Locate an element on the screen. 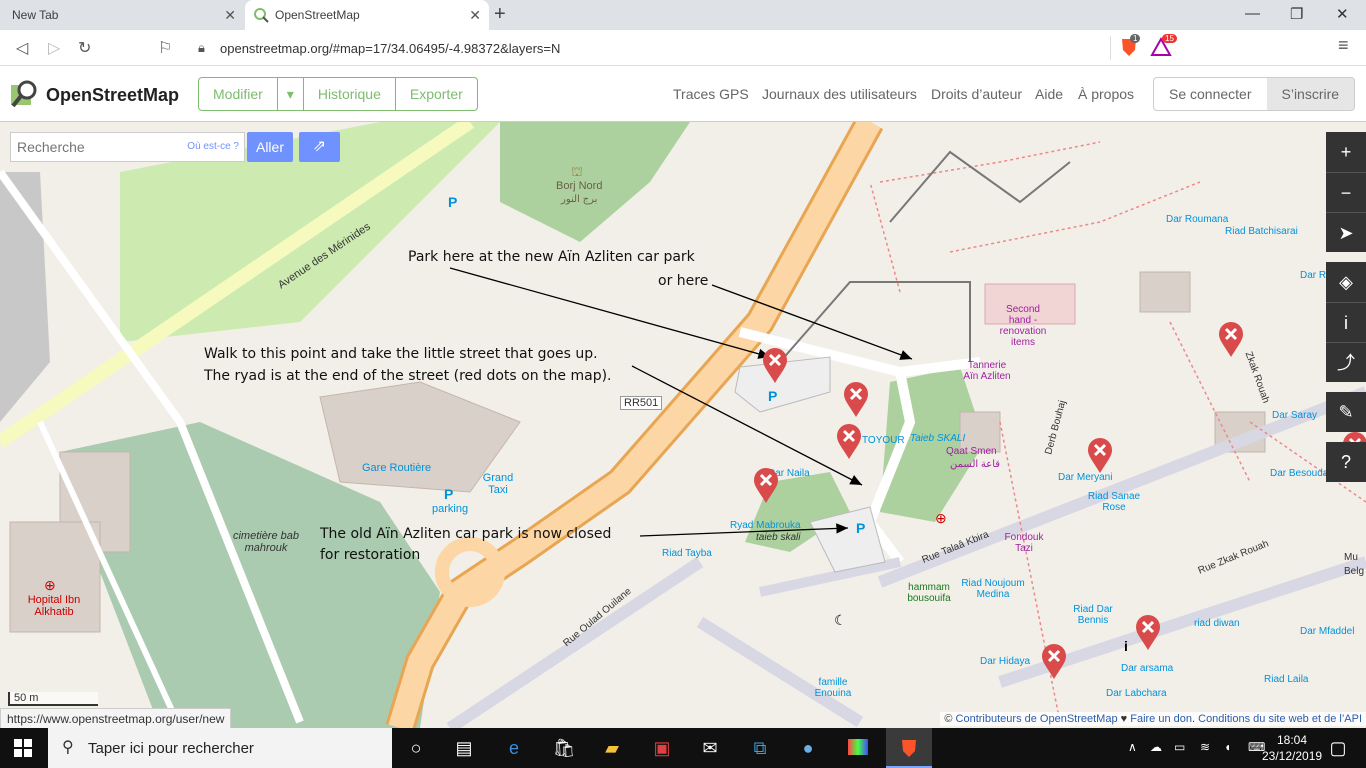  layers-icon: ◈ is located at coordinates (1346, 282).